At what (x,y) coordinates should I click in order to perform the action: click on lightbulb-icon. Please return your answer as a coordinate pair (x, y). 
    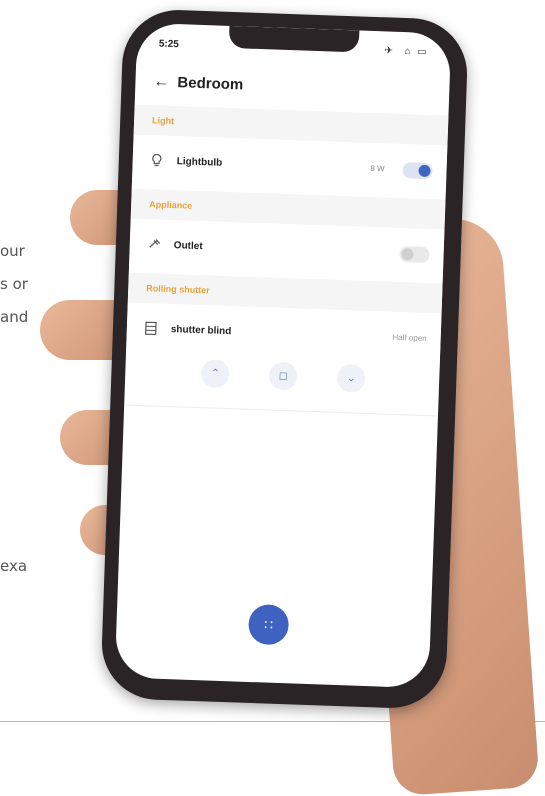
    Looking at the image, I should click on (156, 161).